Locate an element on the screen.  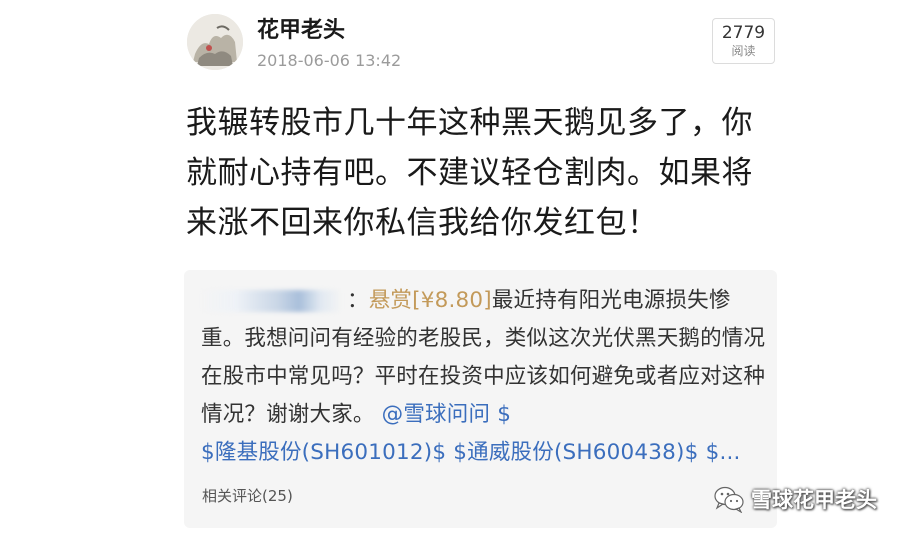
quoted-colon: ： is located at coordinates (358, 300).